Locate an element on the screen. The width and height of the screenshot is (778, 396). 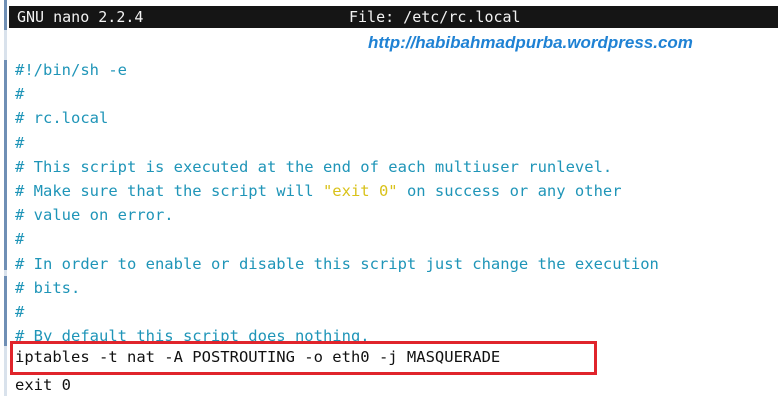
file-name: File: /etc/rc.local is located at coordinates (435, 17).